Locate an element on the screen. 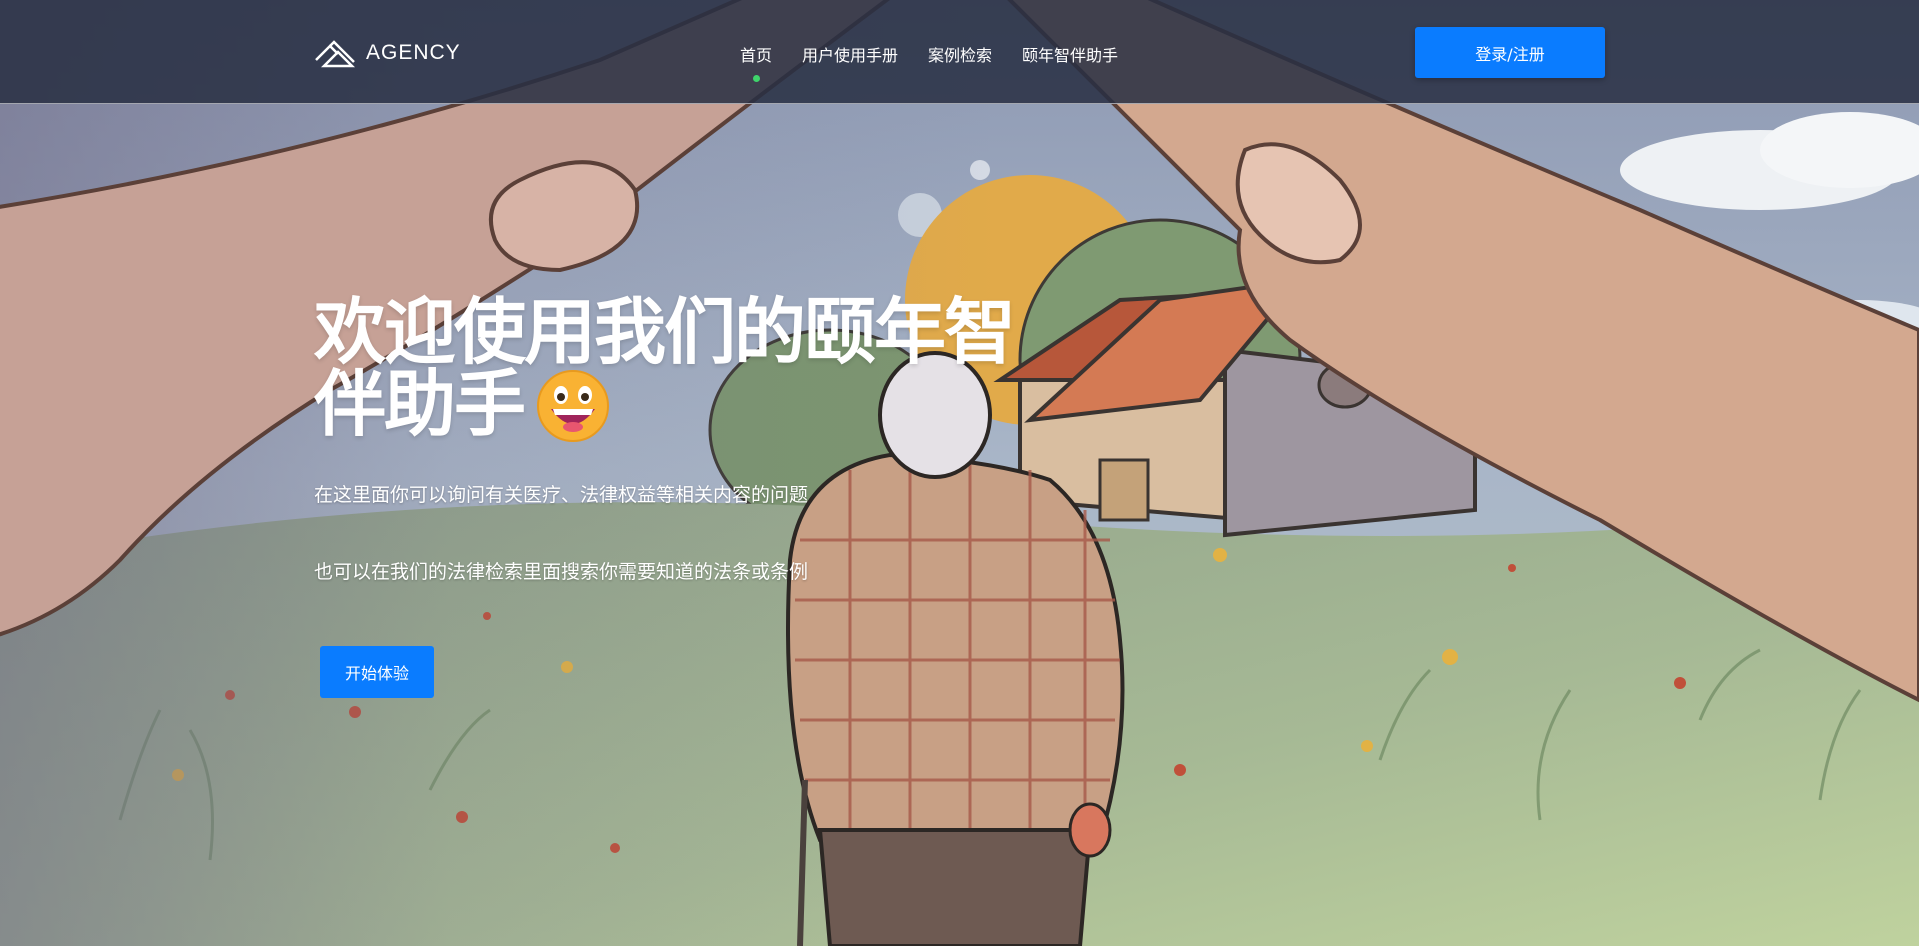 This screenshot has height=946, width=1919. main-nav: 首页 用户使用手册 案例检索 颐年智伴助手 is located at coordinates (929, 62).